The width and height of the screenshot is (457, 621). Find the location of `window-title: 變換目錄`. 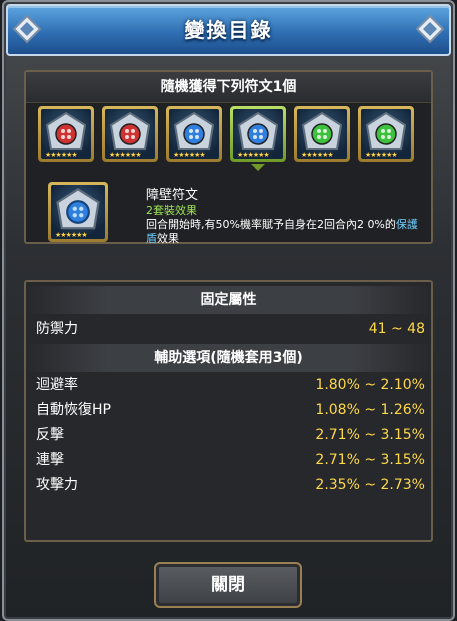

window-title: 變換目錄 is located at coordinates (228, 30).